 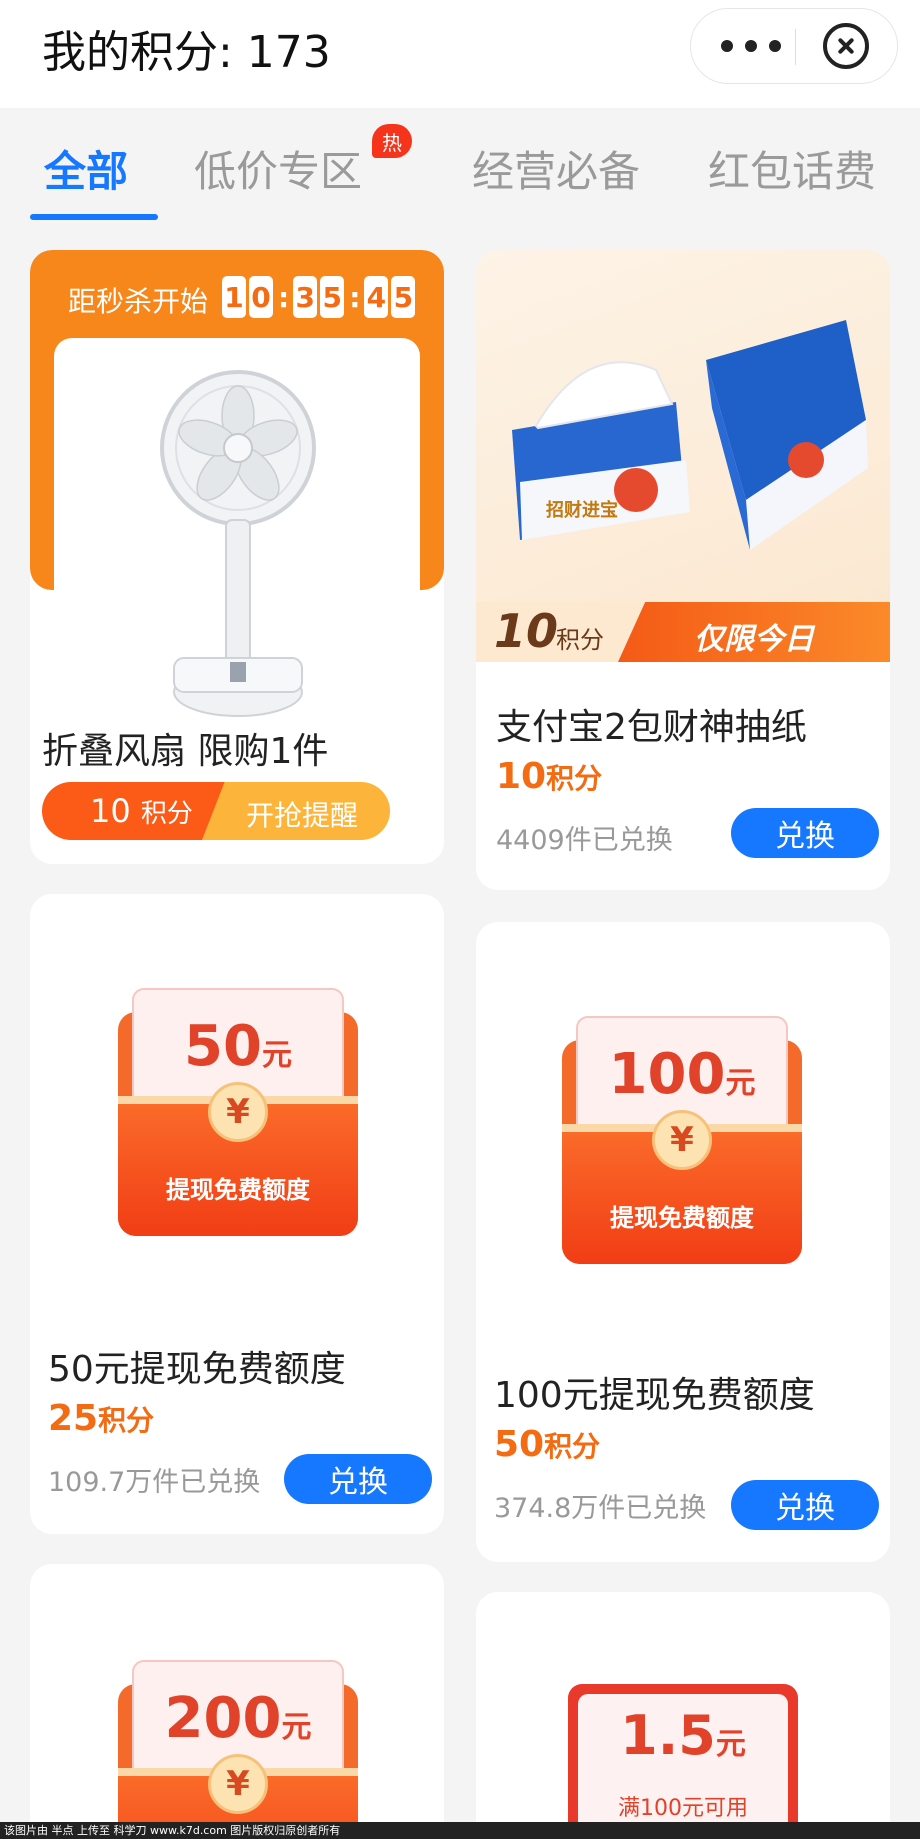 I want to click on strip-points-number: 10, so click(x=526, y=631).